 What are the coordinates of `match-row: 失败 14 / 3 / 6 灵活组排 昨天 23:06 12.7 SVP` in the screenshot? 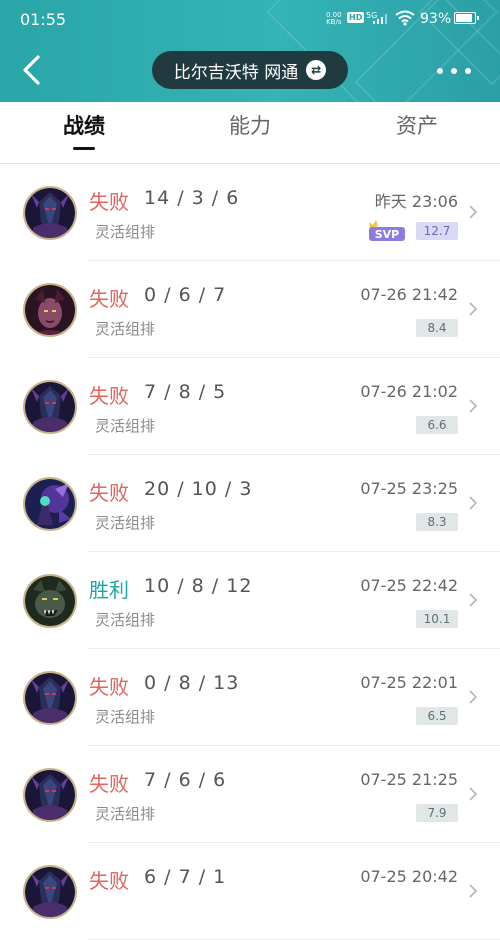 It's located at (250, 212).